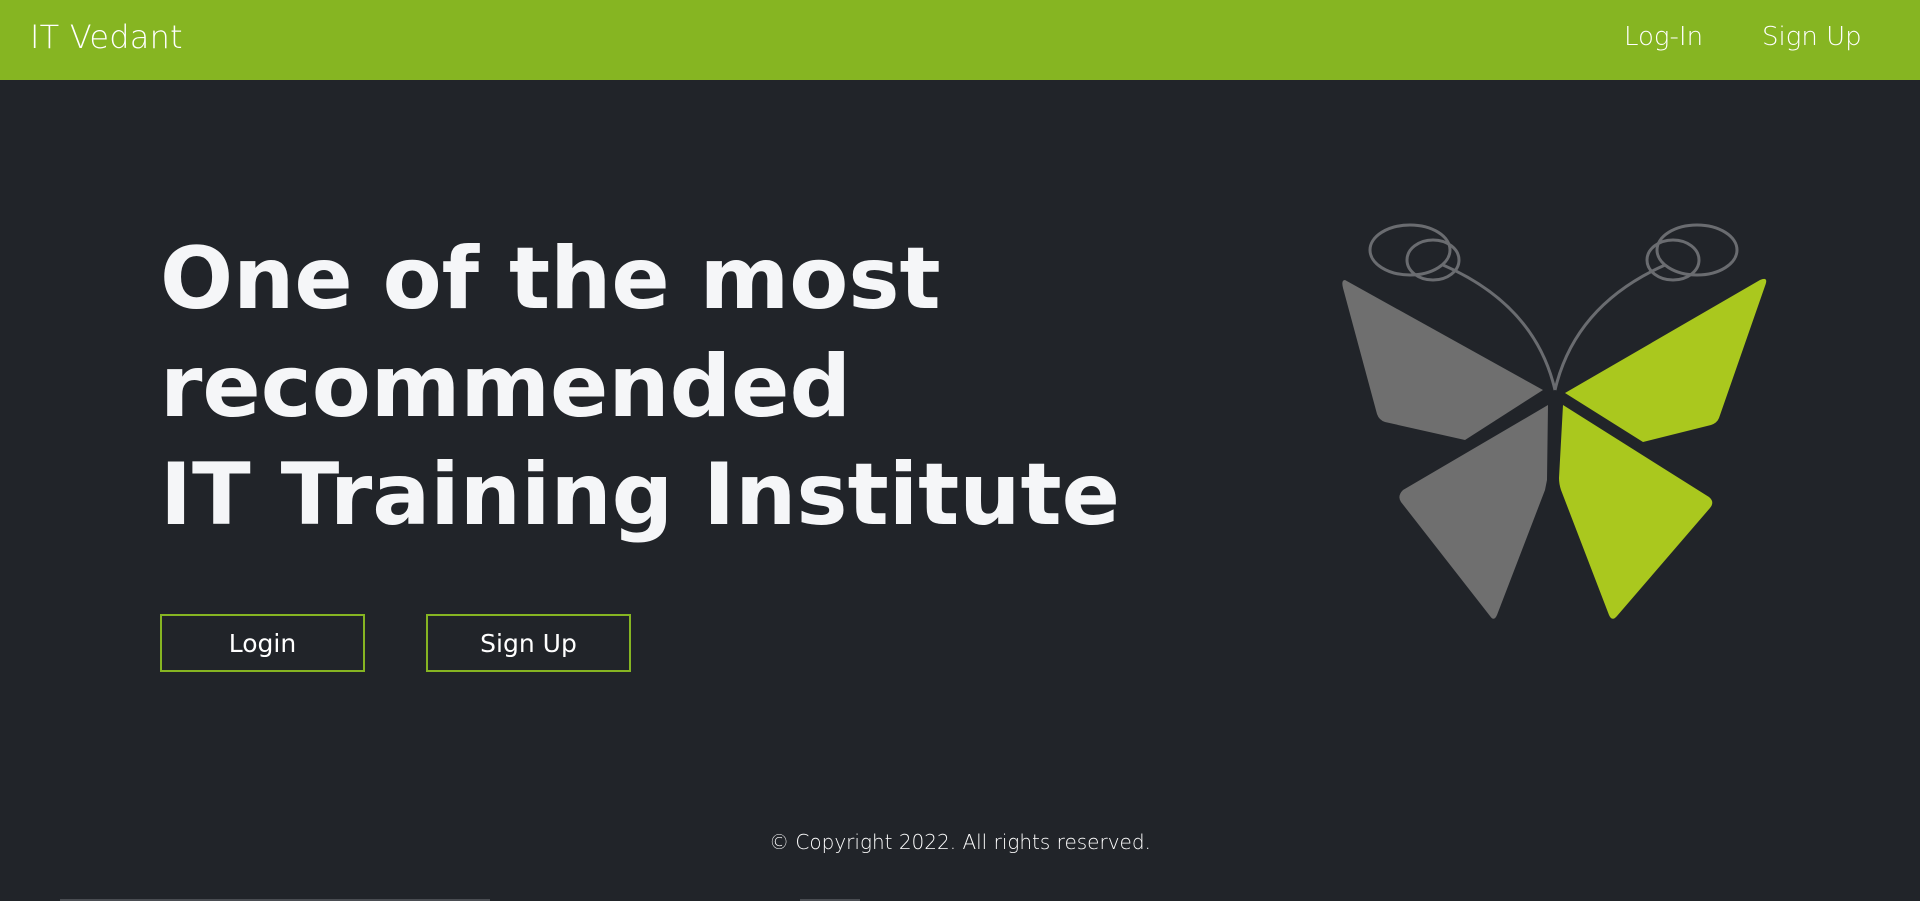 Image resolution: width=1920 pixels, height=901 pixels. What do you see at coordinates (550, 279) in the screenshot?
I see `hero-title-line-1: One of the most` at bounding box center [550, 279].